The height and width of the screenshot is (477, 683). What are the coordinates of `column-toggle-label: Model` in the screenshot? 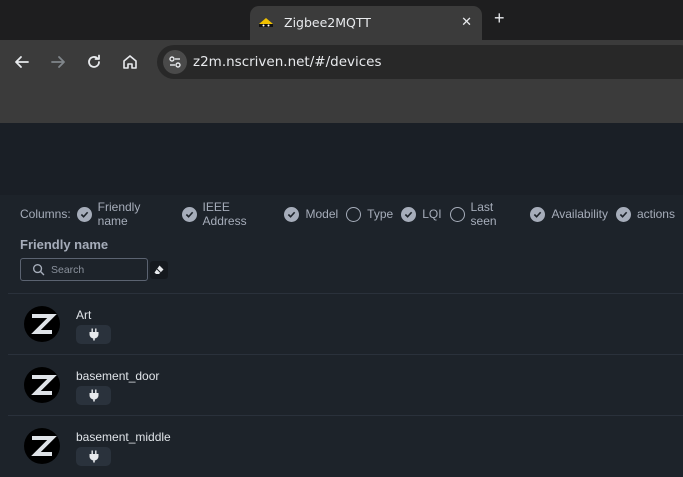 It's located at (322, 214).